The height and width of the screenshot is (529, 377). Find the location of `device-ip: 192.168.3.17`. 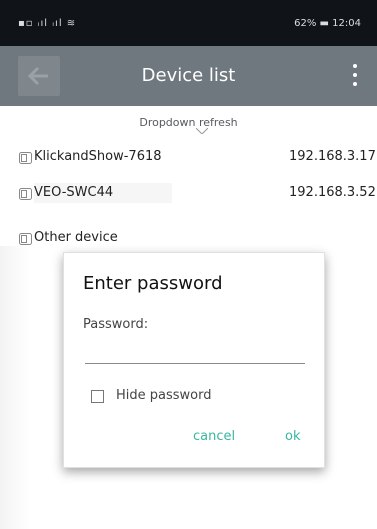

device-ip: 192.168.3.17 is located at coordinates (332, 156).